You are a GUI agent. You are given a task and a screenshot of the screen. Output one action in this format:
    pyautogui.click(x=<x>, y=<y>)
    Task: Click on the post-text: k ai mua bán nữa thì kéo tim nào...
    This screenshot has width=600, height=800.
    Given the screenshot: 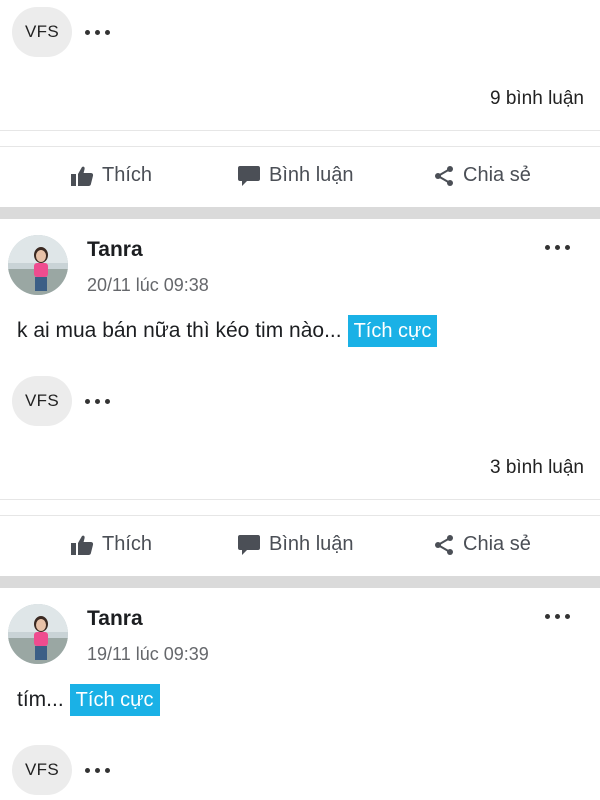 What is the action you would take?
    pyautogui.click(x=179, y=330)
    